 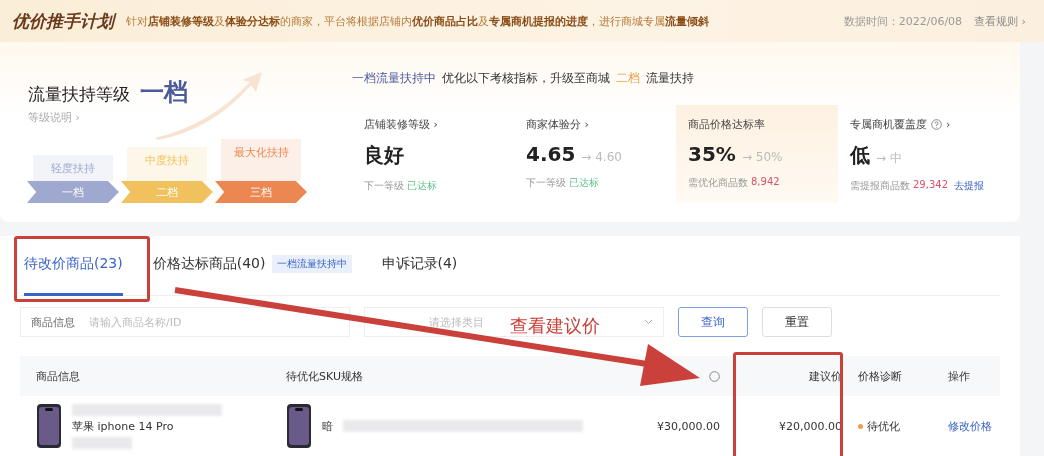 I want to click on edit-price-link: 修改价格, so click(x=970, y=426).